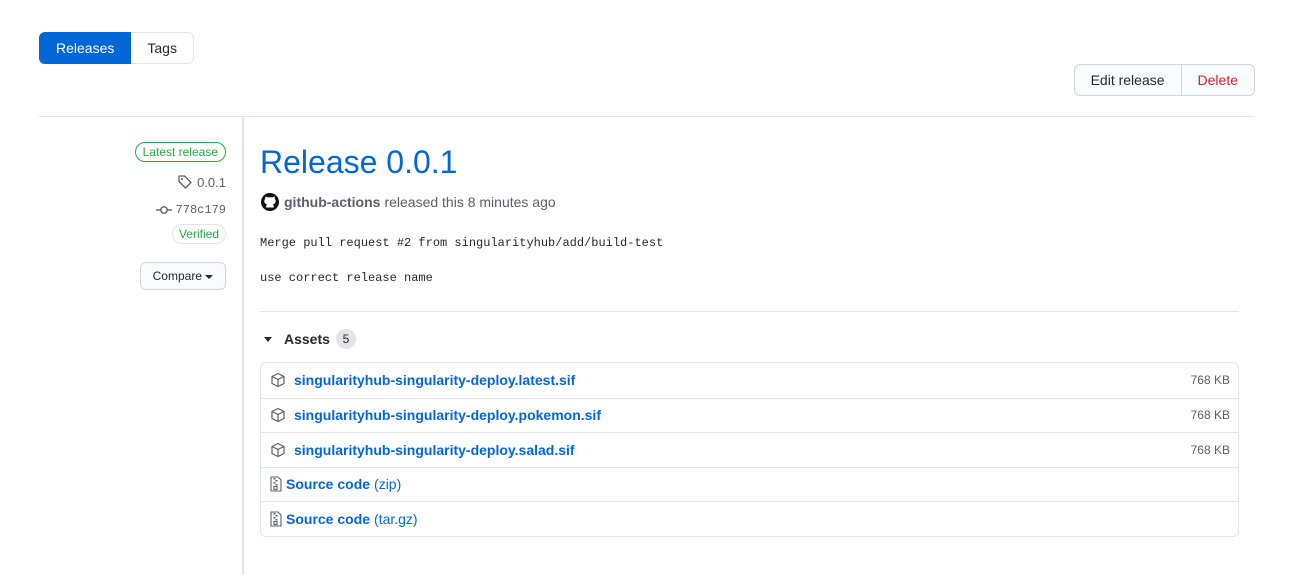 This screenshot has height=575, width=1295. Describe the element at coordinates (200, 210) in the screenshot. I see `commit-sha: 778c179` at that location.